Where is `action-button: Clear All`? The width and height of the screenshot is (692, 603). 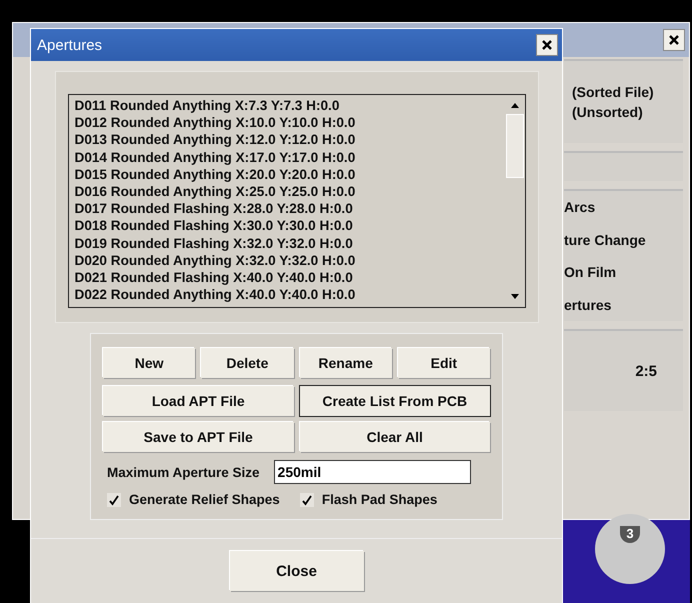
action-button: Clear All is located at coordinates (395, 437).